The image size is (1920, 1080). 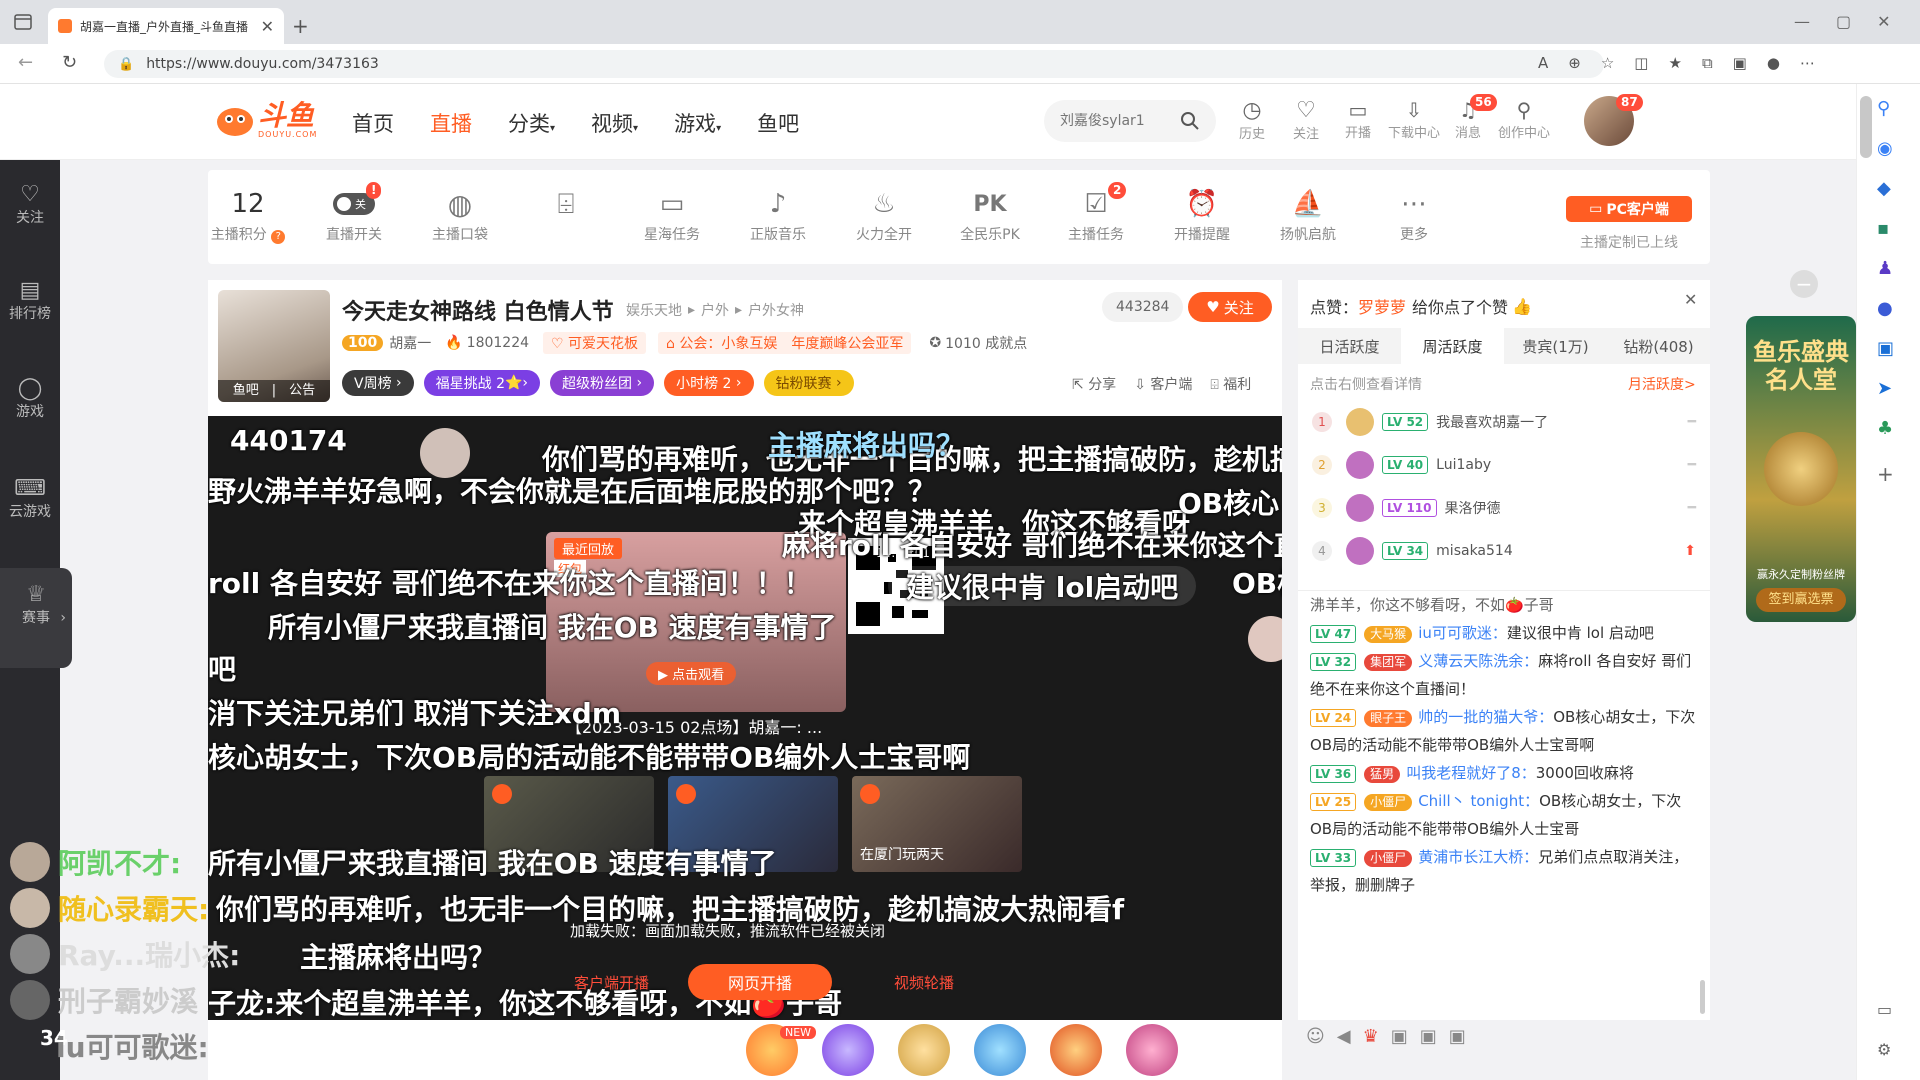 I want to click on streamer-cover: 鱼吧 | 公告, so click(x=274, y=346).